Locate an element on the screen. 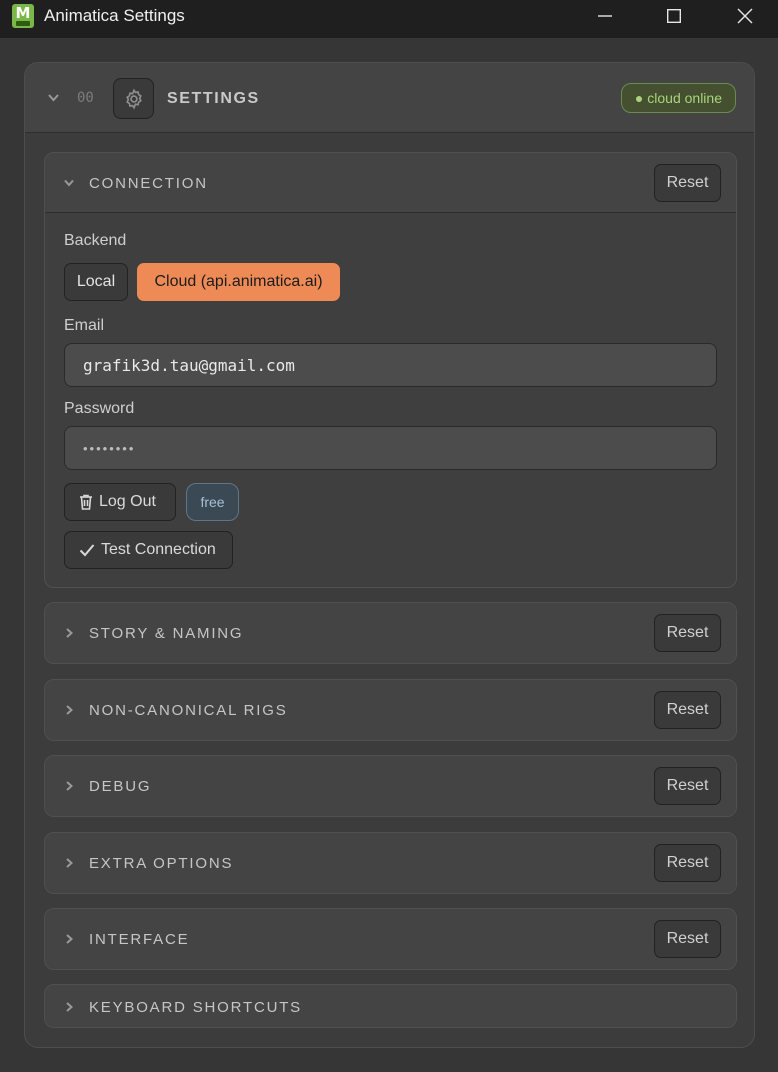 The width and height of the screenshot is (778, 1072). section-title: EXTRA OPTIONS is located at coordinates (161, 863).